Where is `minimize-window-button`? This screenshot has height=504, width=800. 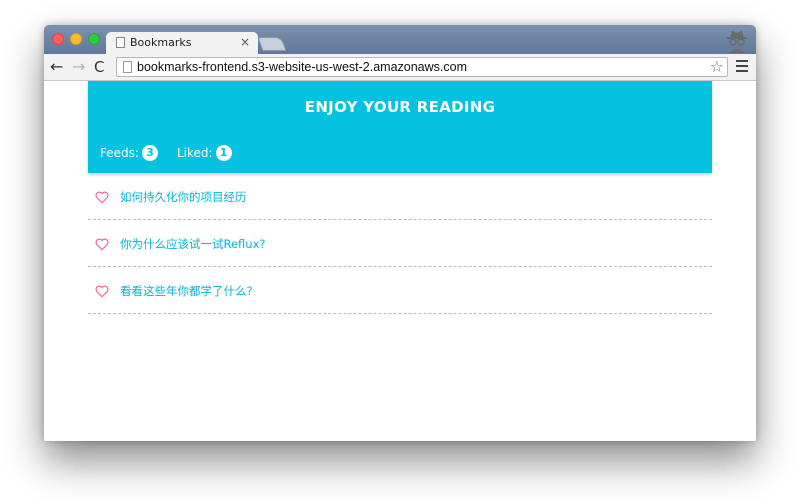
minimize-window-button is located at coordinates (76, 39).